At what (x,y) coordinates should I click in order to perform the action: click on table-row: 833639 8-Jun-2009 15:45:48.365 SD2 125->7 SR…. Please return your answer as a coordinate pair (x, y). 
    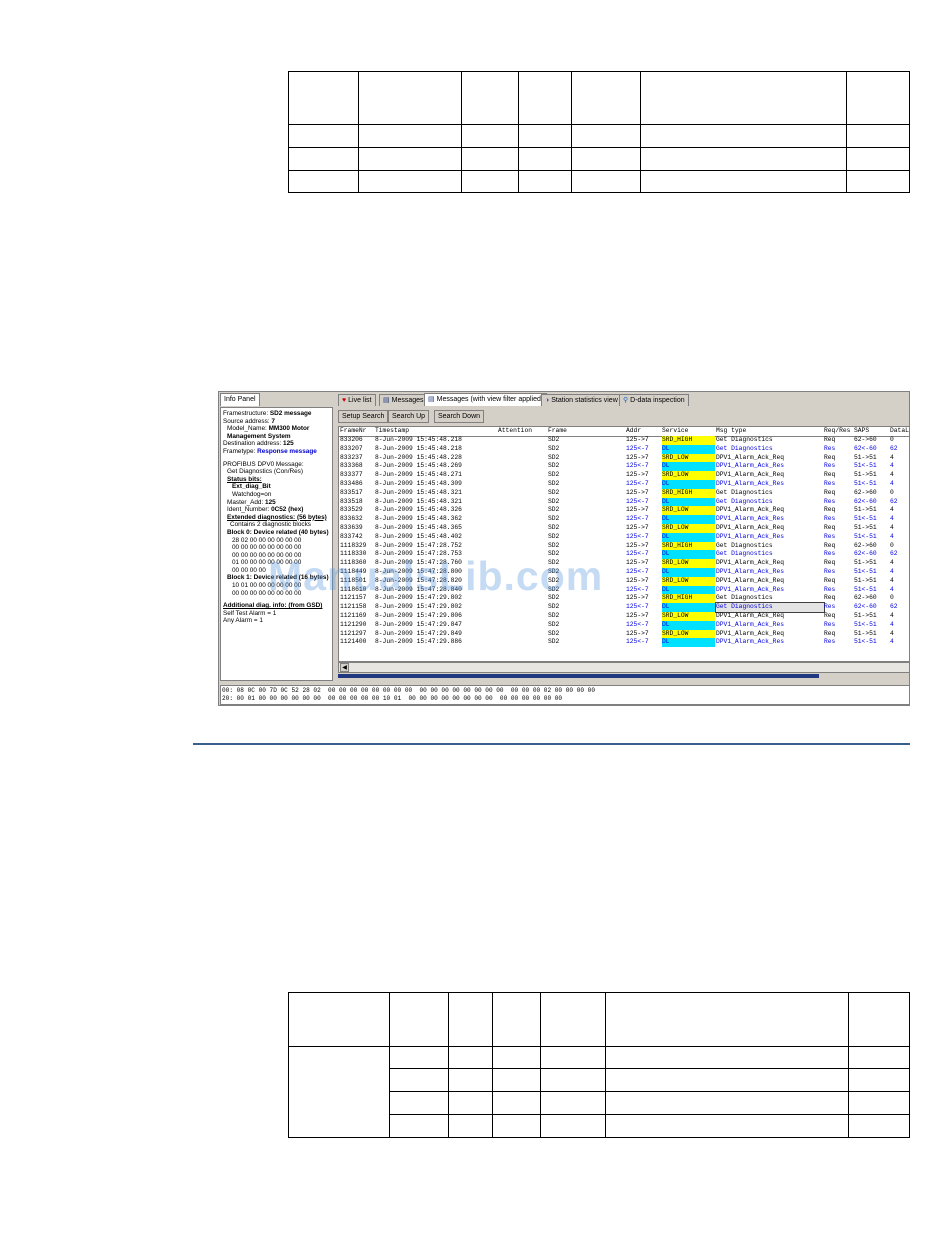
    Looking at the image, I should click on (624, 528).